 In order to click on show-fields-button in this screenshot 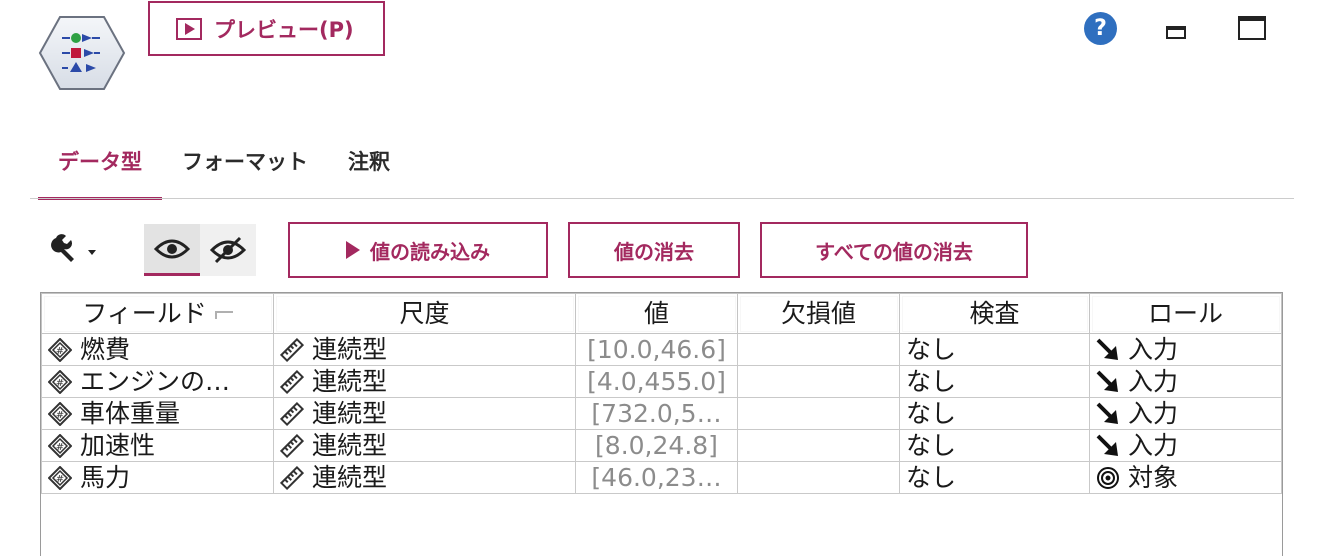, I will do `click(172, 250)`.